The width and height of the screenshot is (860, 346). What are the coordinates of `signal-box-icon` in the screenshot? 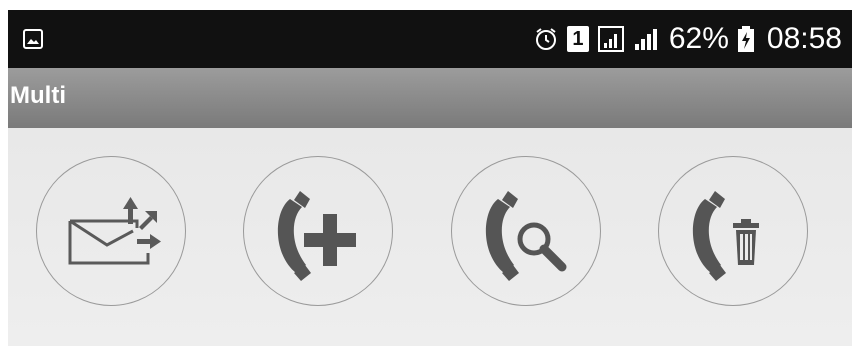 It's located at (610, 39).